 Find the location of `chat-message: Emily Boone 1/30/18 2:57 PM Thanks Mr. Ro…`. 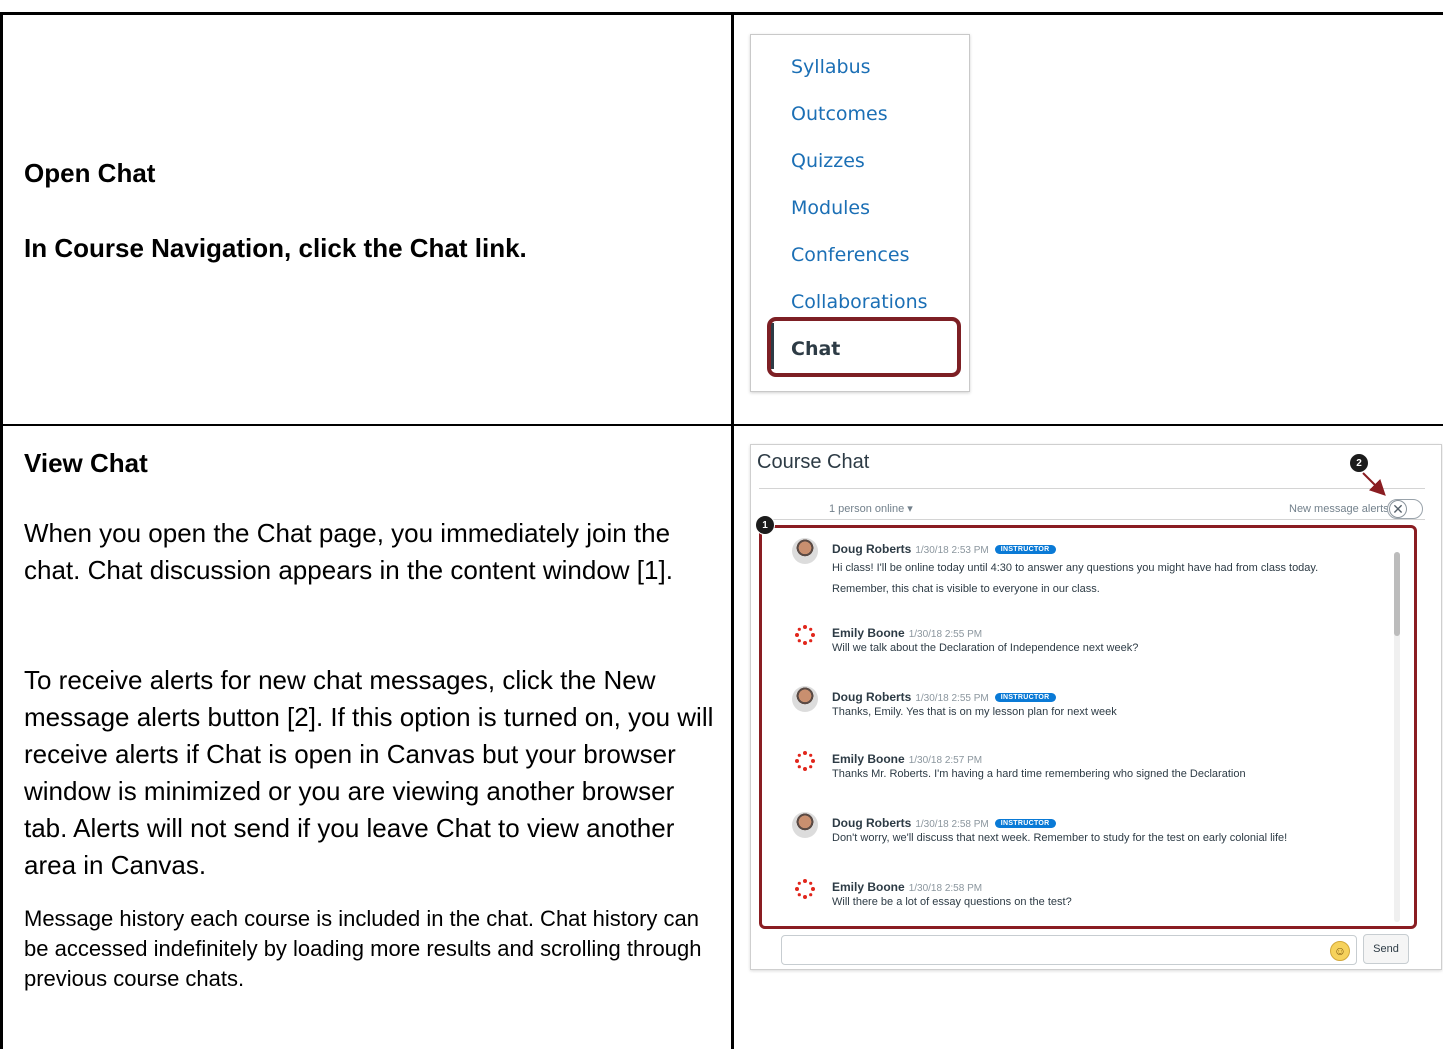

chat-message: Emily Boone 1/30/18 2:57 PM Thanks Mr. Ro… is located at coordinates (1092, 768).